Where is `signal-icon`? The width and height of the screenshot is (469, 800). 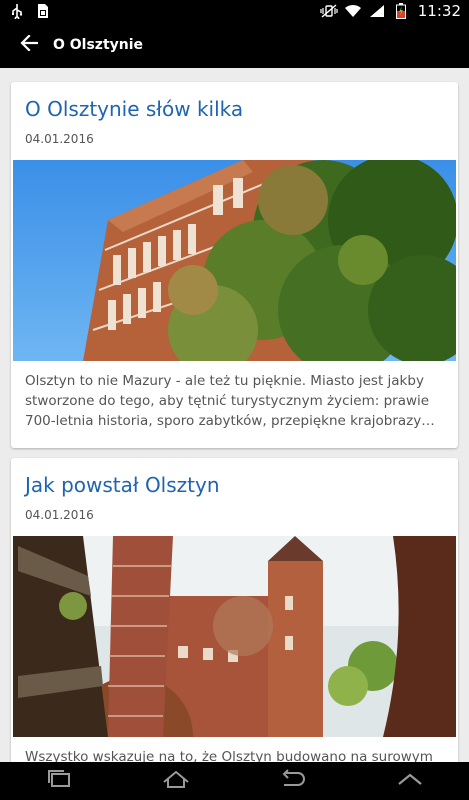
signal-icon is located at coordinates (377, 11).